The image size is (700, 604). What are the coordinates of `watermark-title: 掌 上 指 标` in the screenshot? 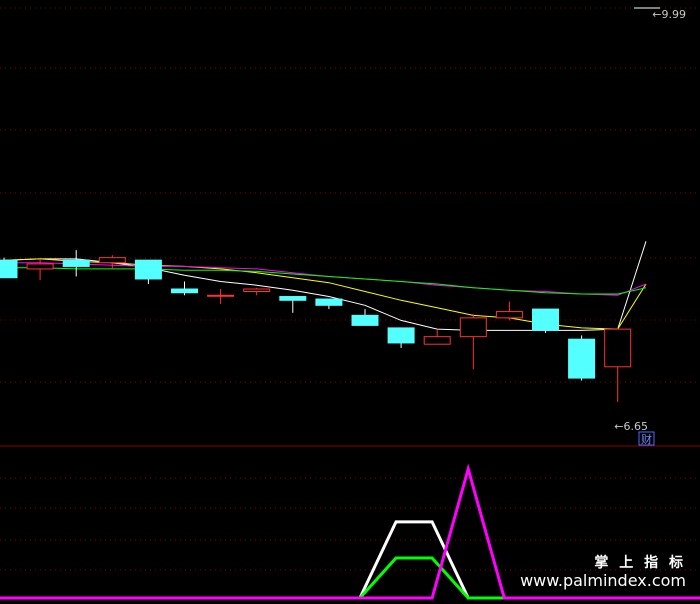 It's located at (640, 563).